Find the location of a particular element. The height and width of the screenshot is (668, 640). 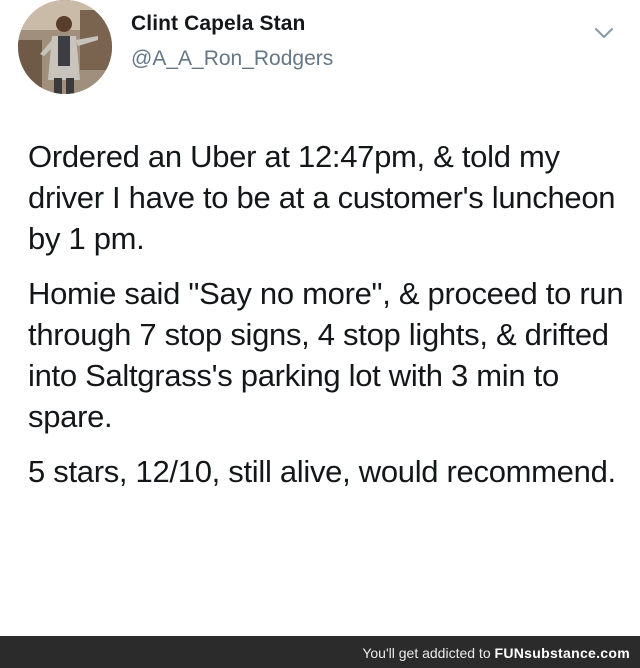

watermark-text: You'll get addicted to FUNsubstance.com is located at coordinates (496, 653).